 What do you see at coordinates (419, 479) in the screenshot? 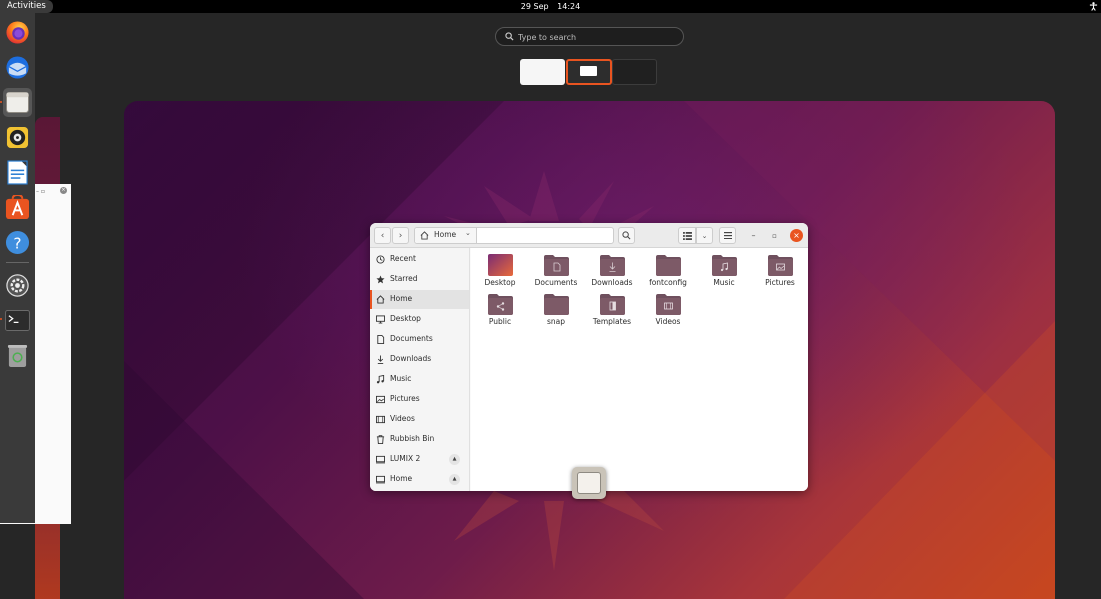
I see `sidebar-item-home-drive: Home ▲` at bounding box center [419, 479].